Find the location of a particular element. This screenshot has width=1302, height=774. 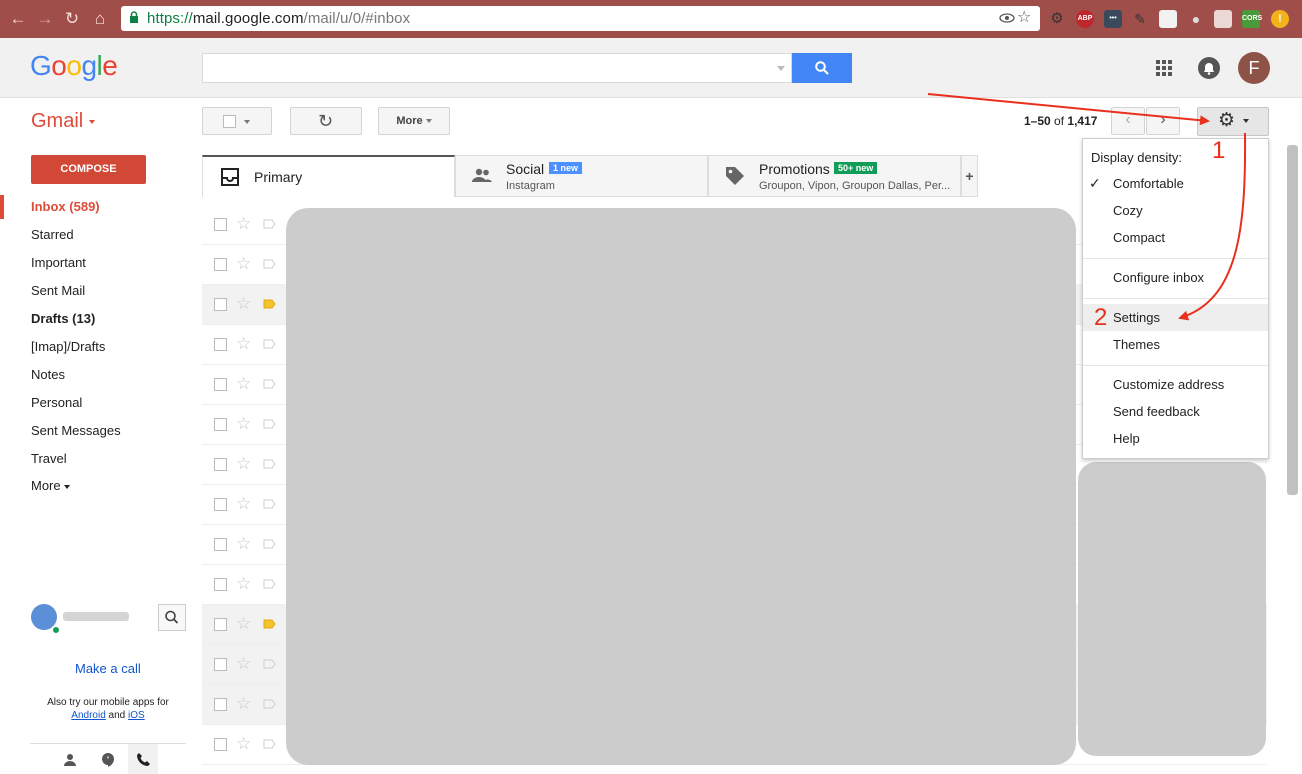

extension-dots-icon: ••• is located at coordinates (1113, 19).